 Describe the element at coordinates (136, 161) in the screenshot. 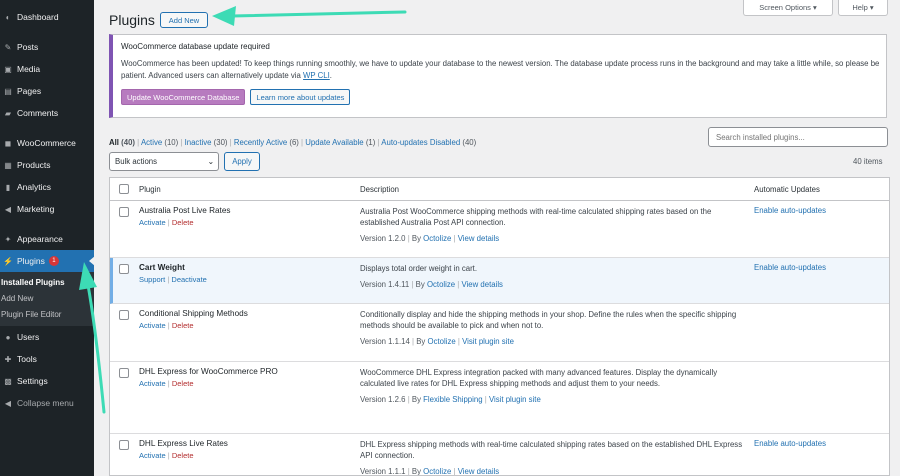

I see `bulk-actions-value: Bulk actions` at that location.